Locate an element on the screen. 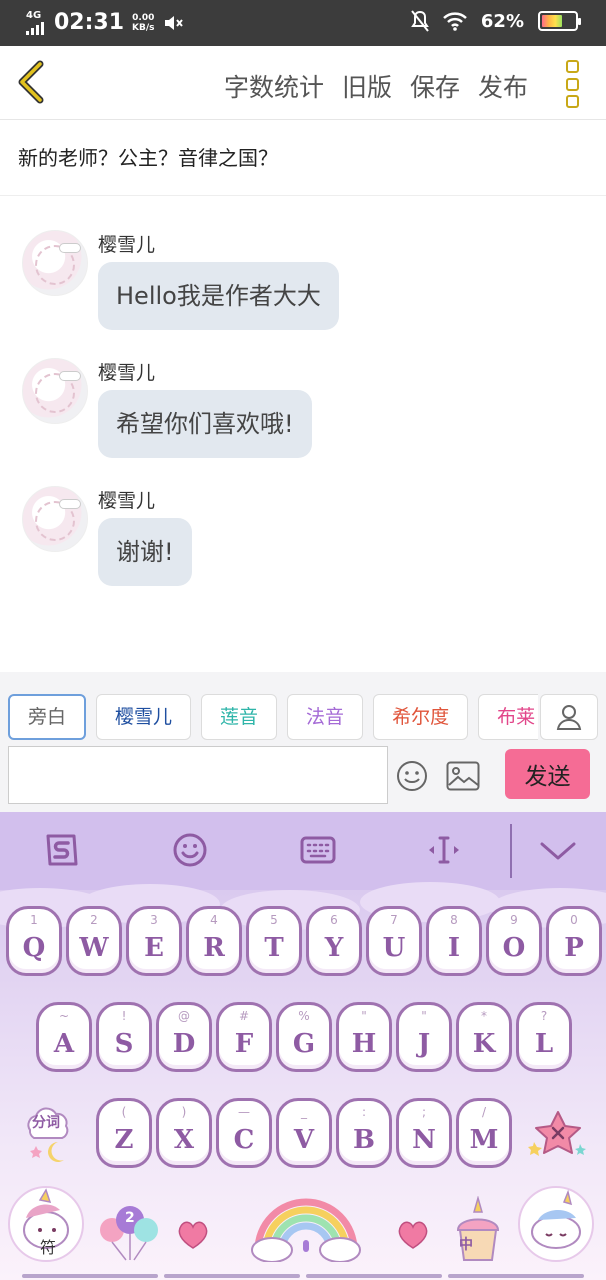 The width and height of the screenshot is (606, 1280). key-secondary-symbol: / is located at coordinates (484, 1112).